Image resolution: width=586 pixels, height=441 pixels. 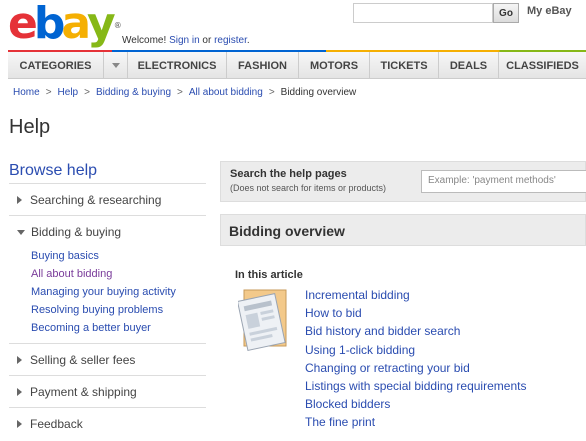 What do you see at coordinates (76, 232) in the screenshot?
I see `sidebar-section-label: Bidding & buying` at bounding box center [76, 232].